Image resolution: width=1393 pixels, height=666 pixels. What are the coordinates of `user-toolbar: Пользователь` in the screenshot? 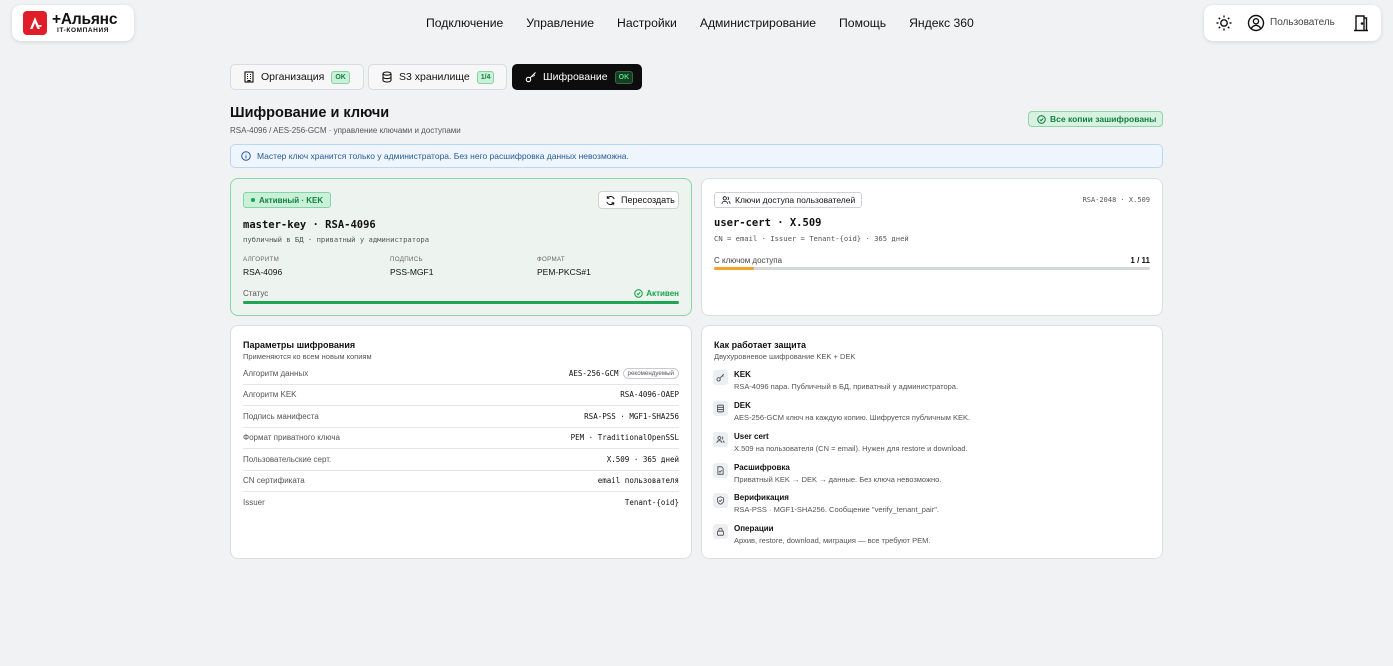 It's located at (1292, 23).